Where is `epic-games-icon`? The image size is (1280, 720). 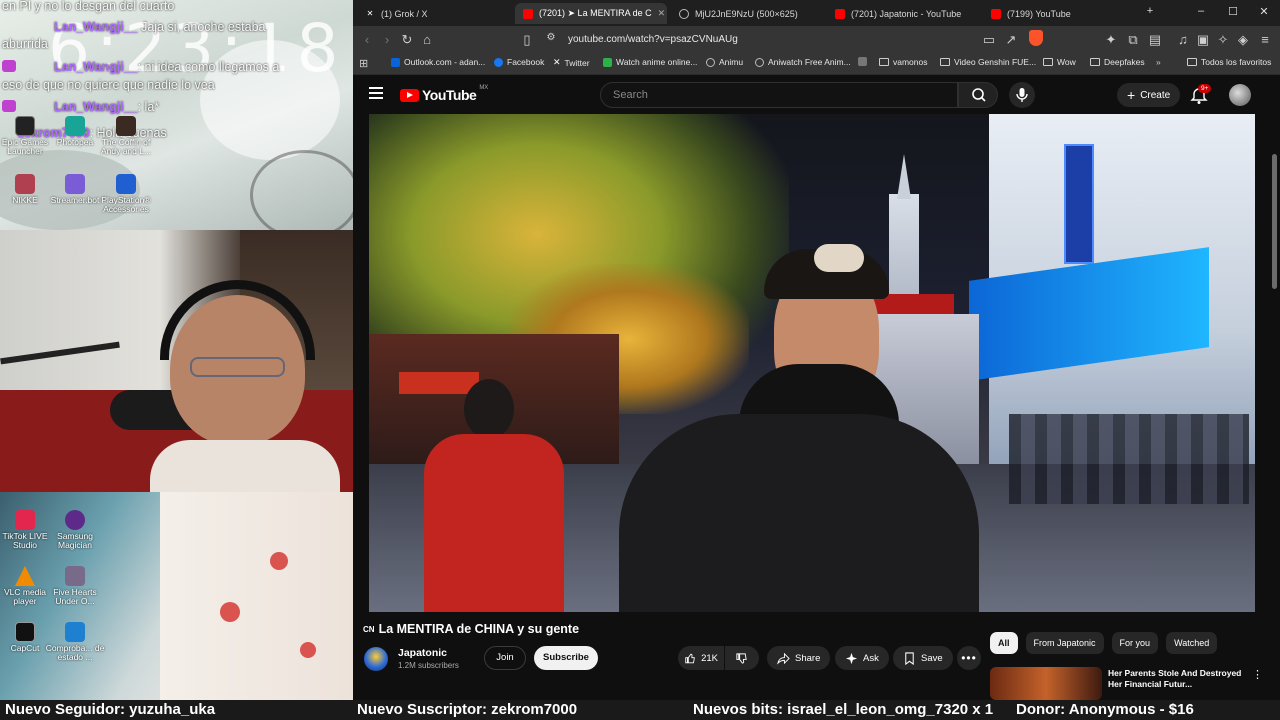 epic-games-icon is located at coordinates (25, 126).